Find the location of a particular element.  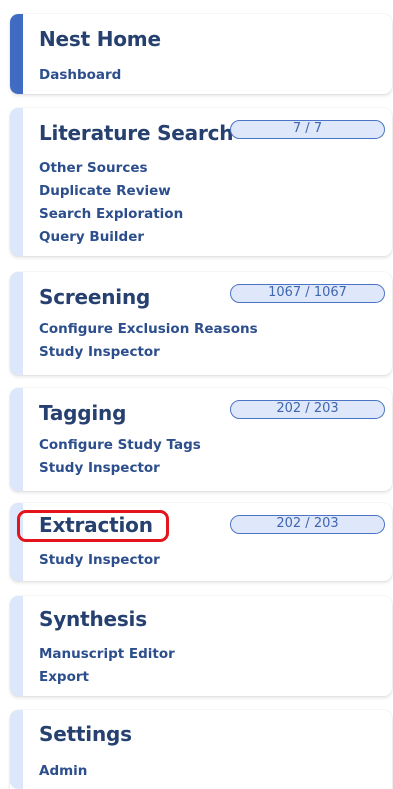

link-other-sources: Other Sources is located at coordinates (111, 168).